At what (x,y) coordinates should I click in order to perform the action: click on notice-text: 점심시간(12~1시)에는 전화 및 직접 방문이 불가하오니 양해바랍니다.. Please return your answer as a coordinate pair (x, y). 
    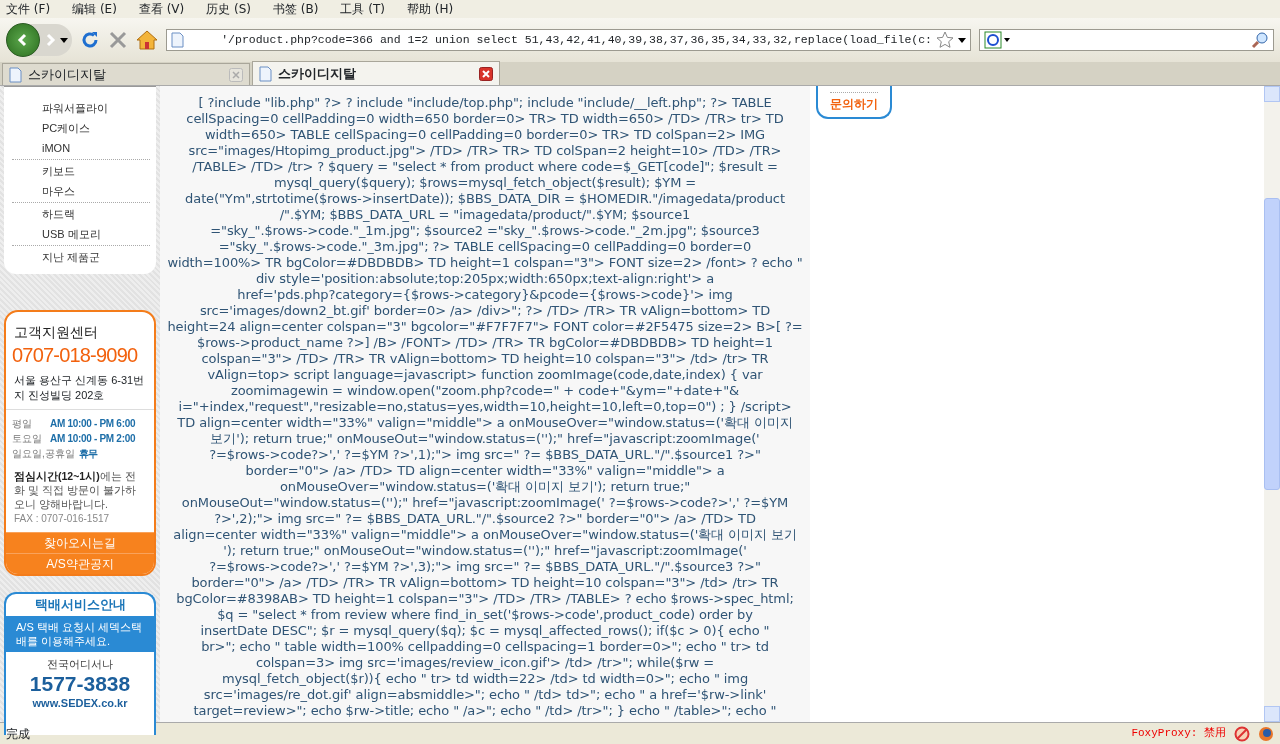
    Looking at the image, I should click on (75, 490).